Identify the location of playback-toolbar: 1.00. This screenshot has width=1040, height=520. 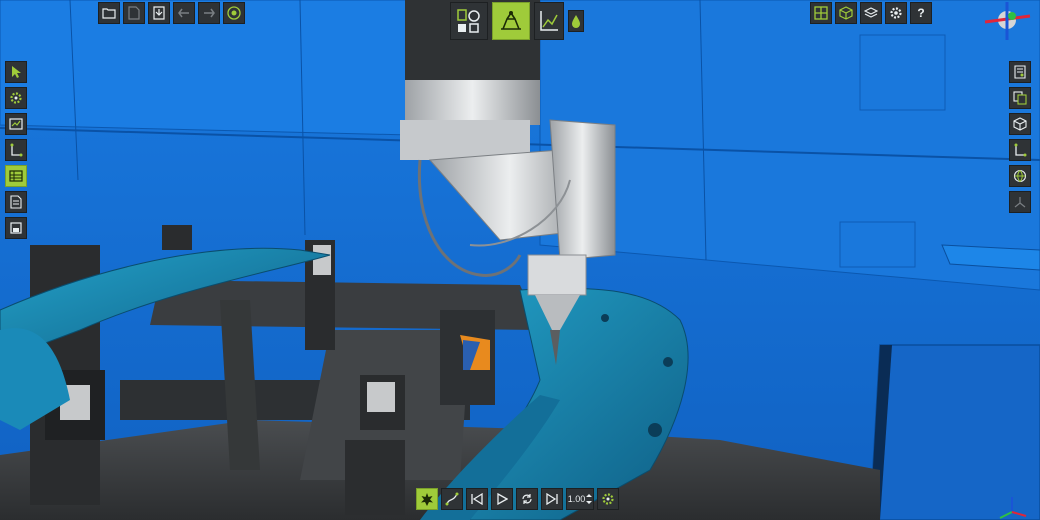
(517, 499).